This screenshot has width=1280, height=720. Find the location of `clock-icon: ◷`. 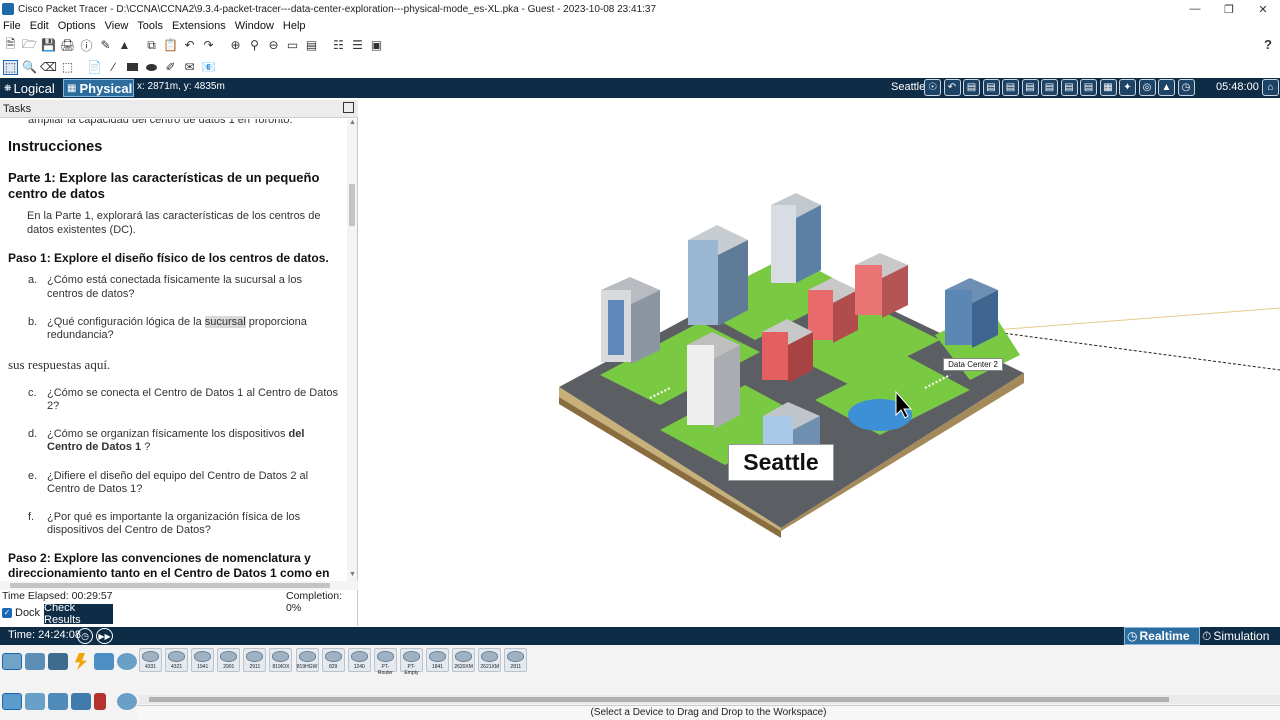

clock-icon: ◷ is located at coordinates (1186, 87).